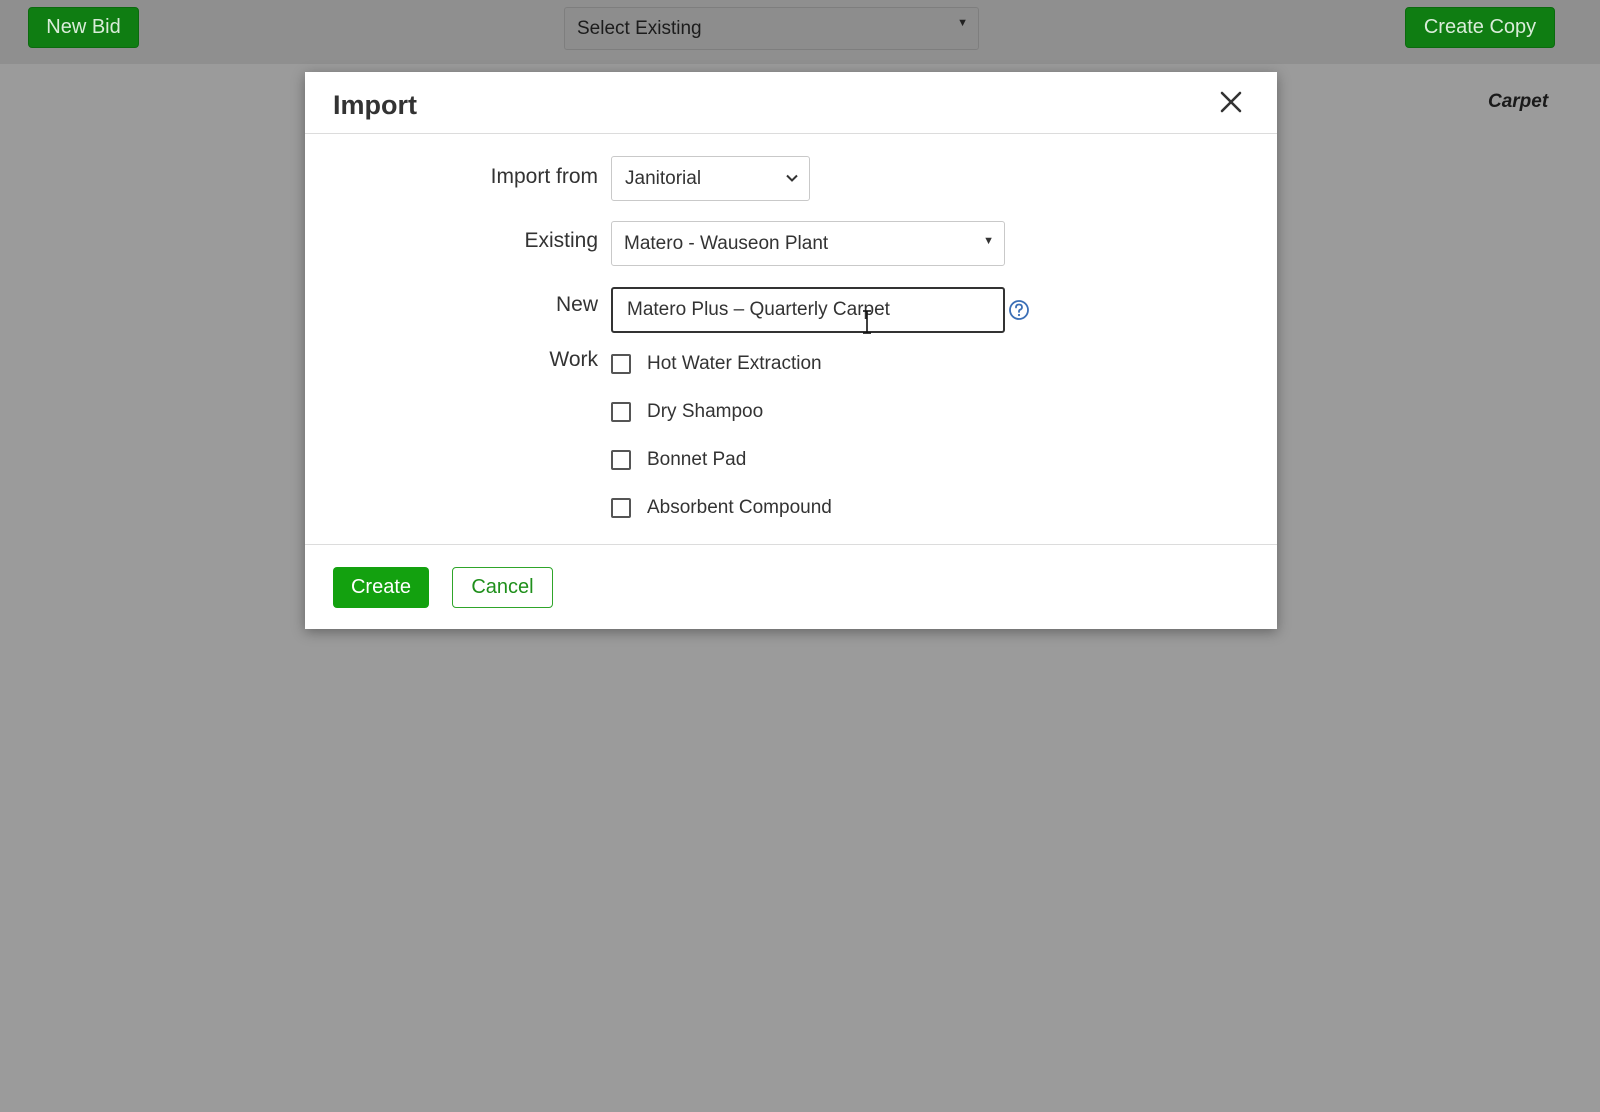 This screenshot has width=1600, height=1112. What do you see at coordinates (502, 587) in the screenshot?
I see `cancel-button: Cancel` at bounding box center [502, 587].